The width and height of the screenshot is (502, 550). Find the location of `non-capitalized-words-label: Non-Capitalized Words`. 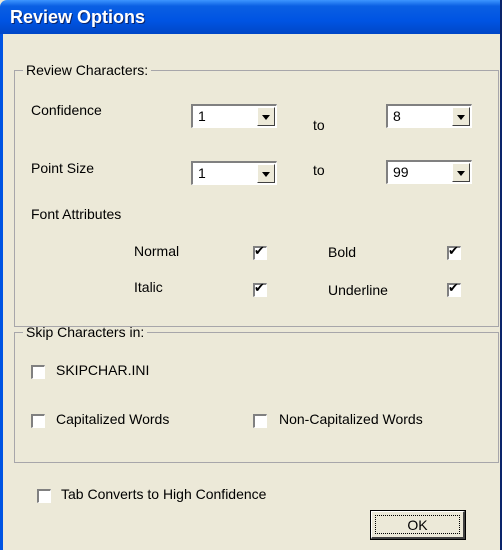

non-capitalized-words-label: Non-Capitalized Words is located at coordinates (351, 419).